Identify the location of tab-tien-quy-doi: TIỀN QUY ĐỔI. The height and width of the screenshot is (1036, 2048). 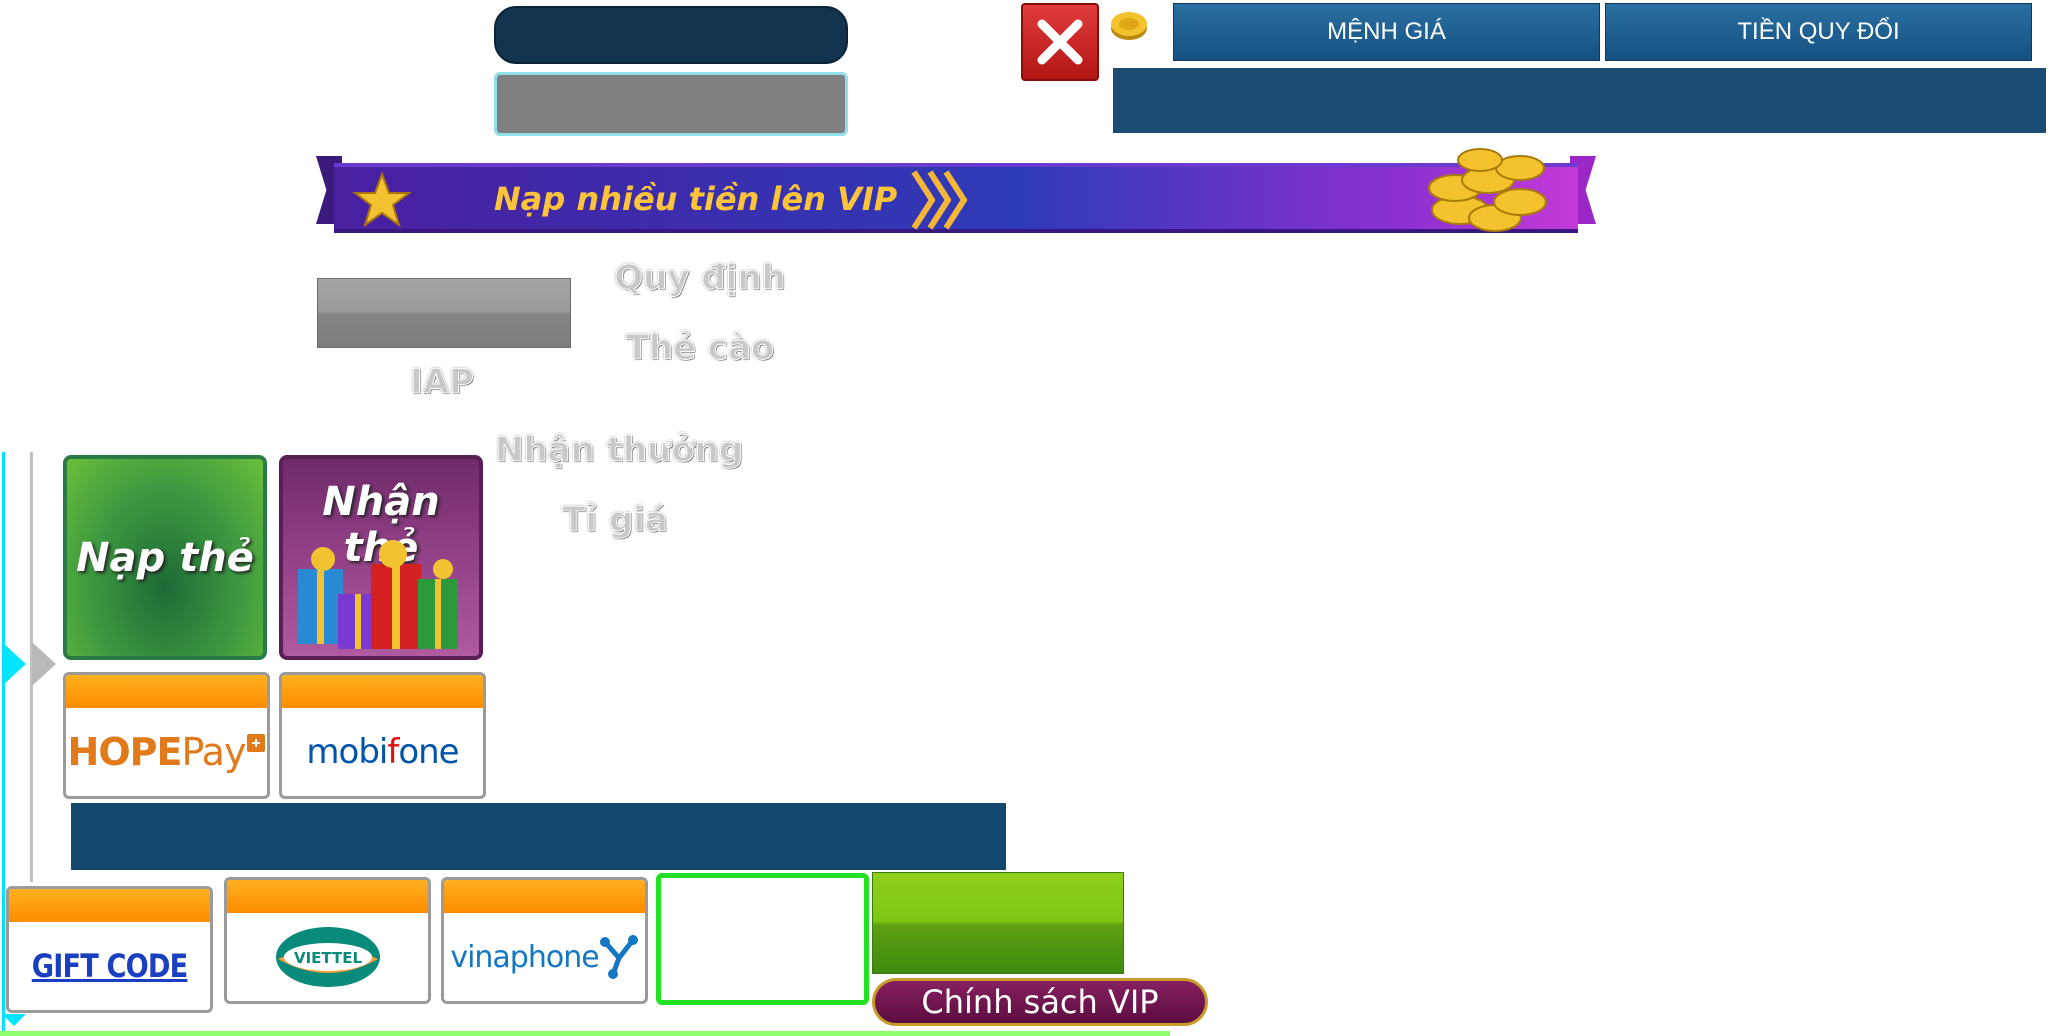
(1818, 32).